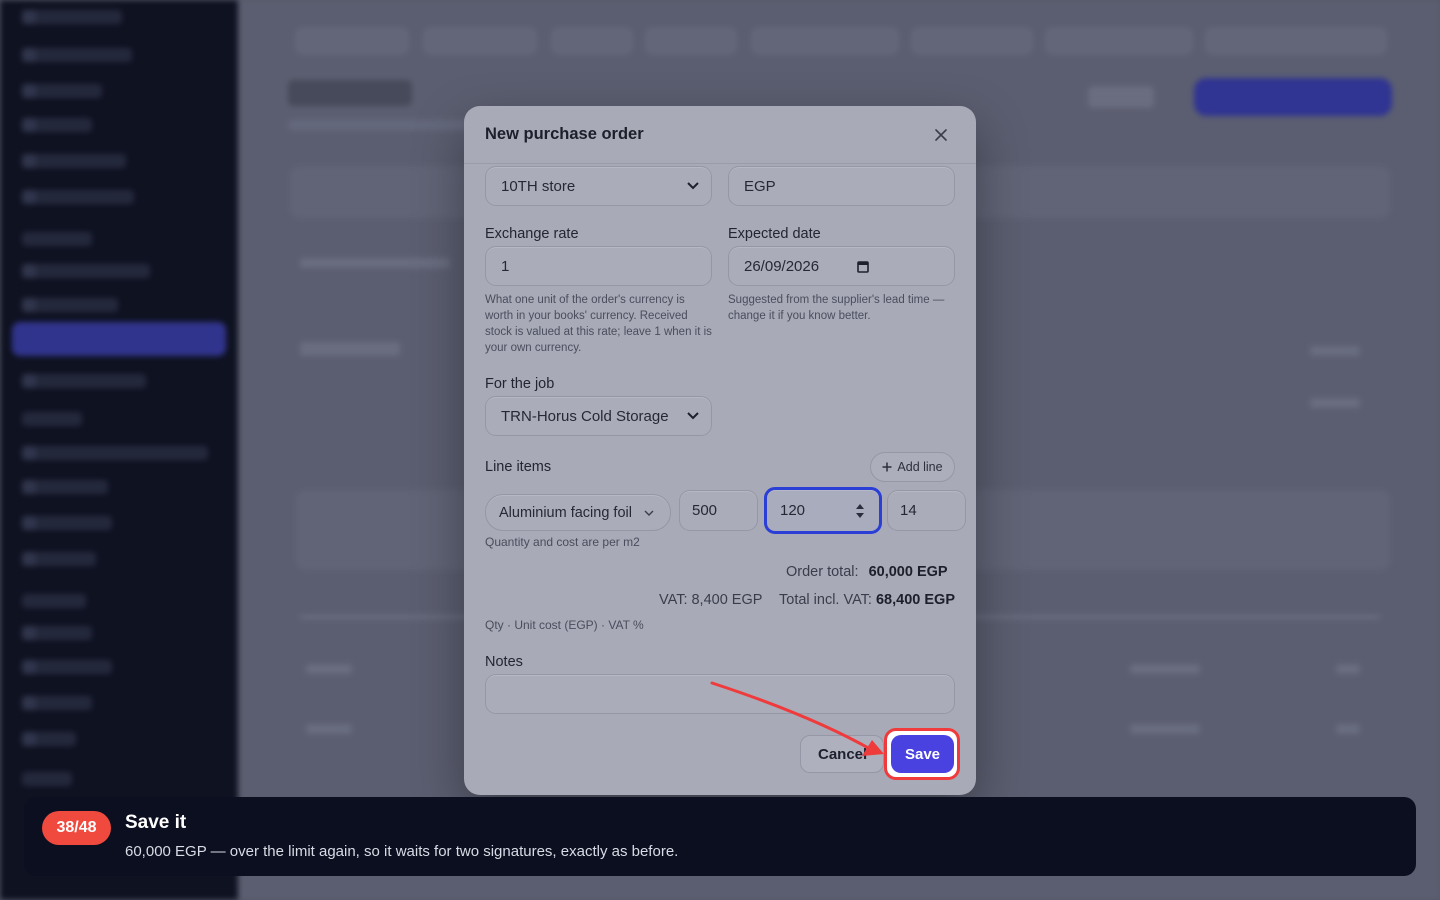  Describe the element at coordinates (705, 510) in the screenshot. I see `quantity-value: 500` at that location.